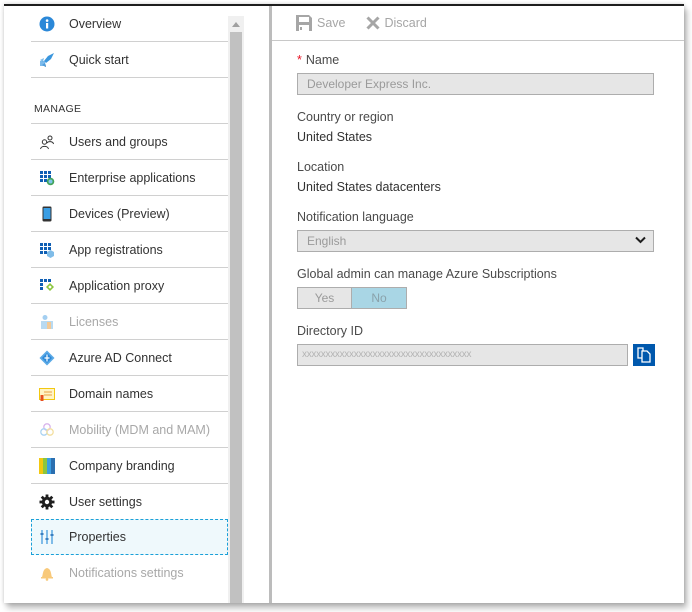  I want to click on discard-label: Discard, so click(405, 23).